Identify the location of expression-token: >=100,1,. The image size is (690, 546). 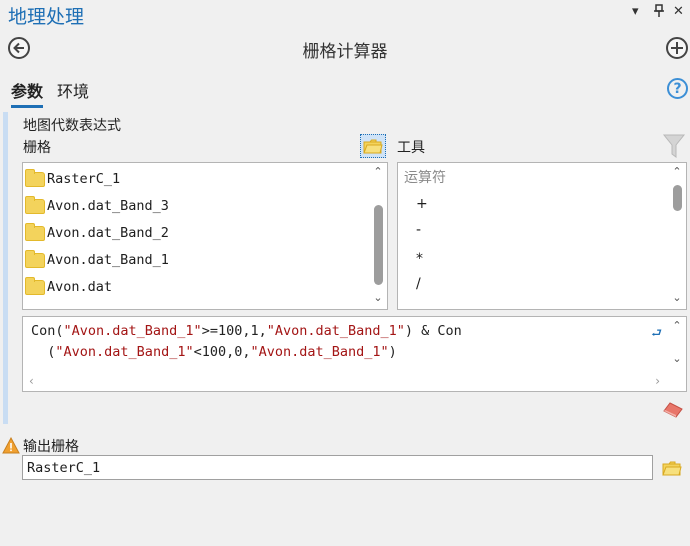
(234, 331).